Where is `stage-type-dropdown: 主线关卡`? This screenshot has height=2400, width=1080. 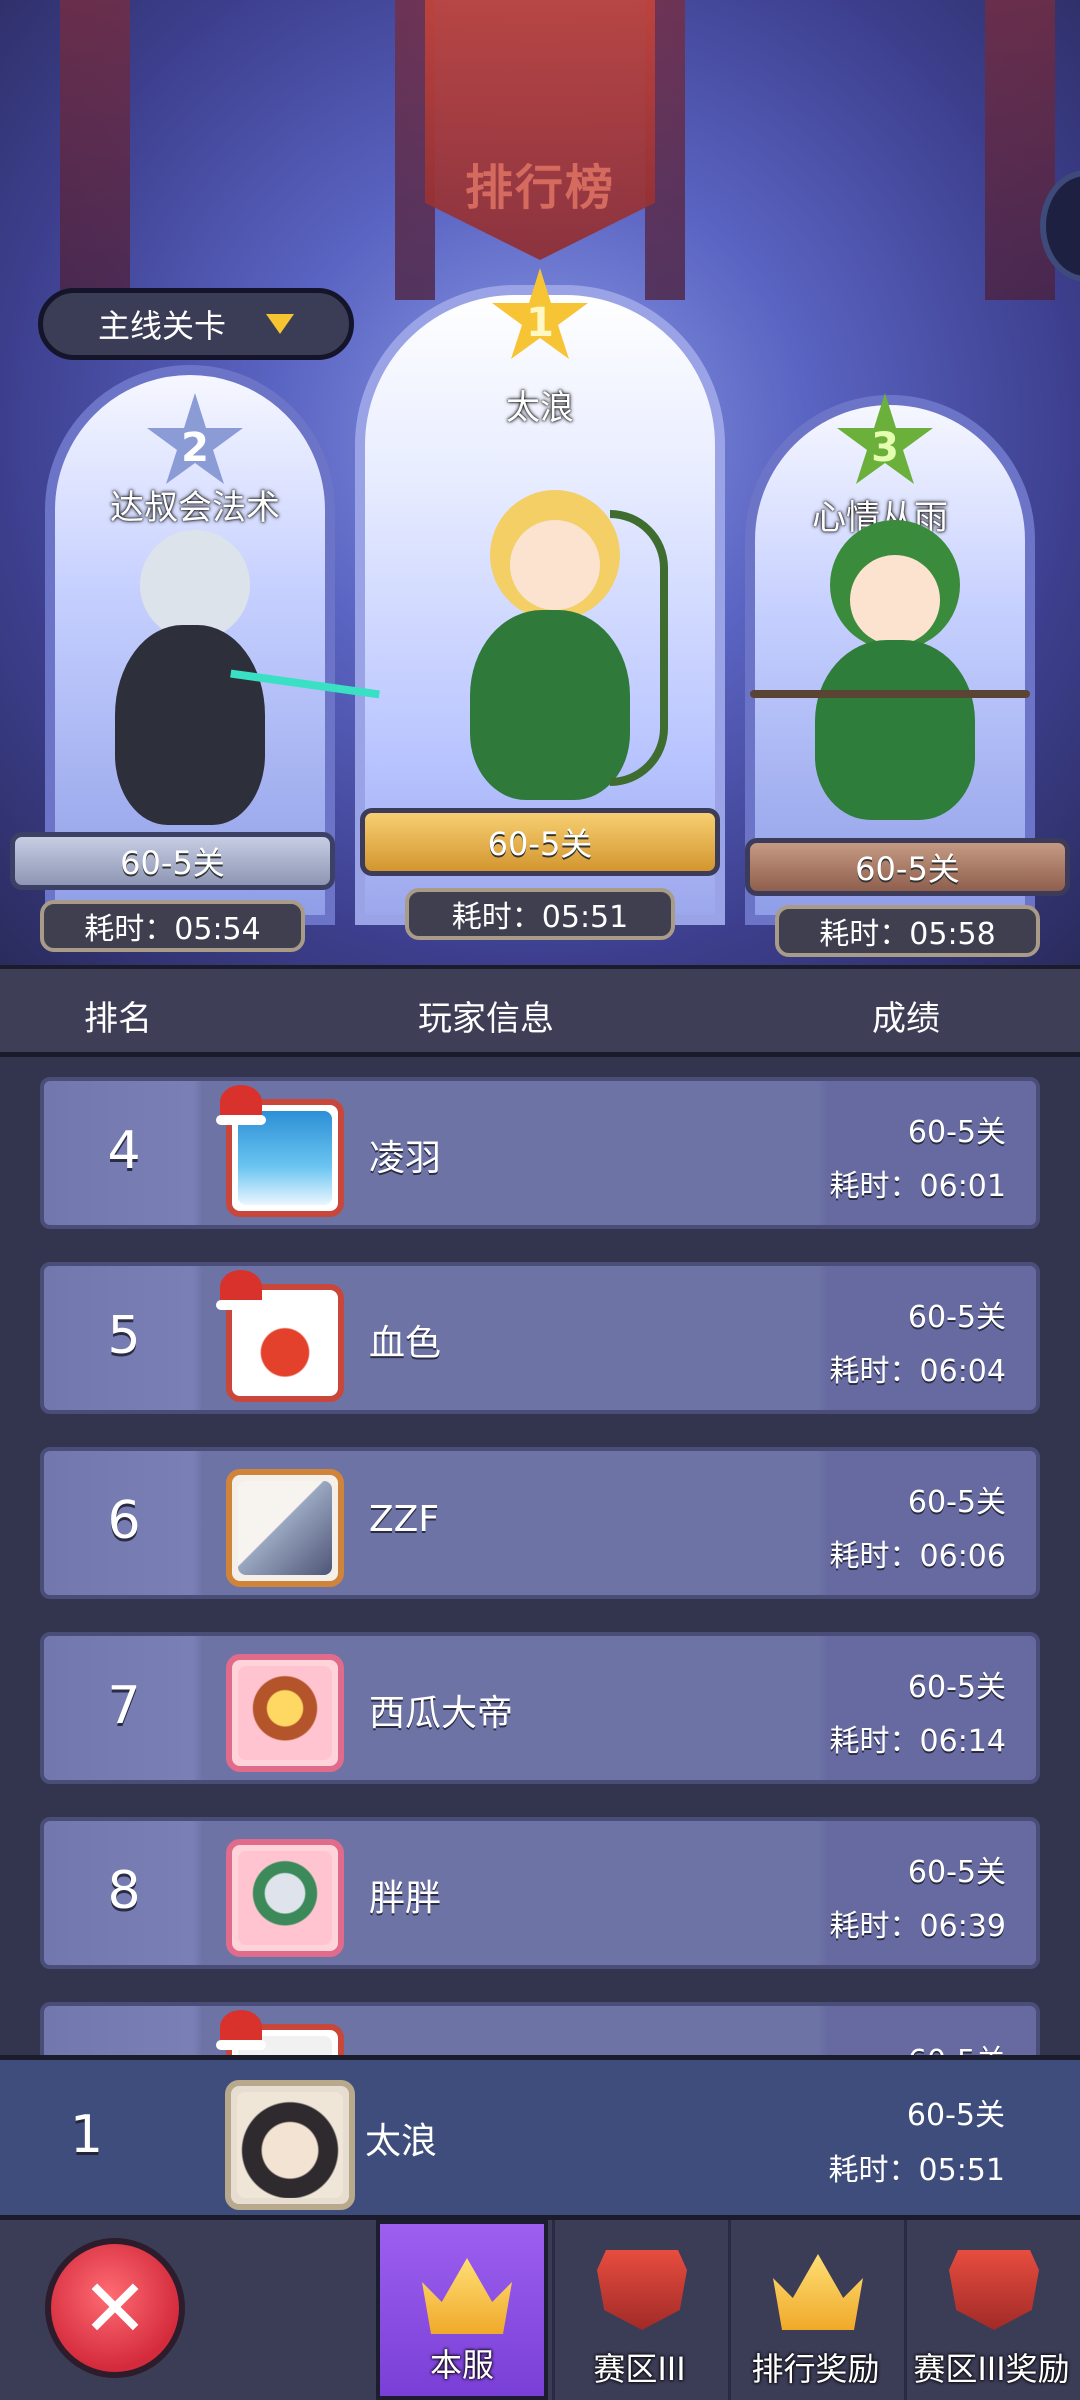 stage-type-dropdown: 主线关卡 is located at coordinates (196, 324).